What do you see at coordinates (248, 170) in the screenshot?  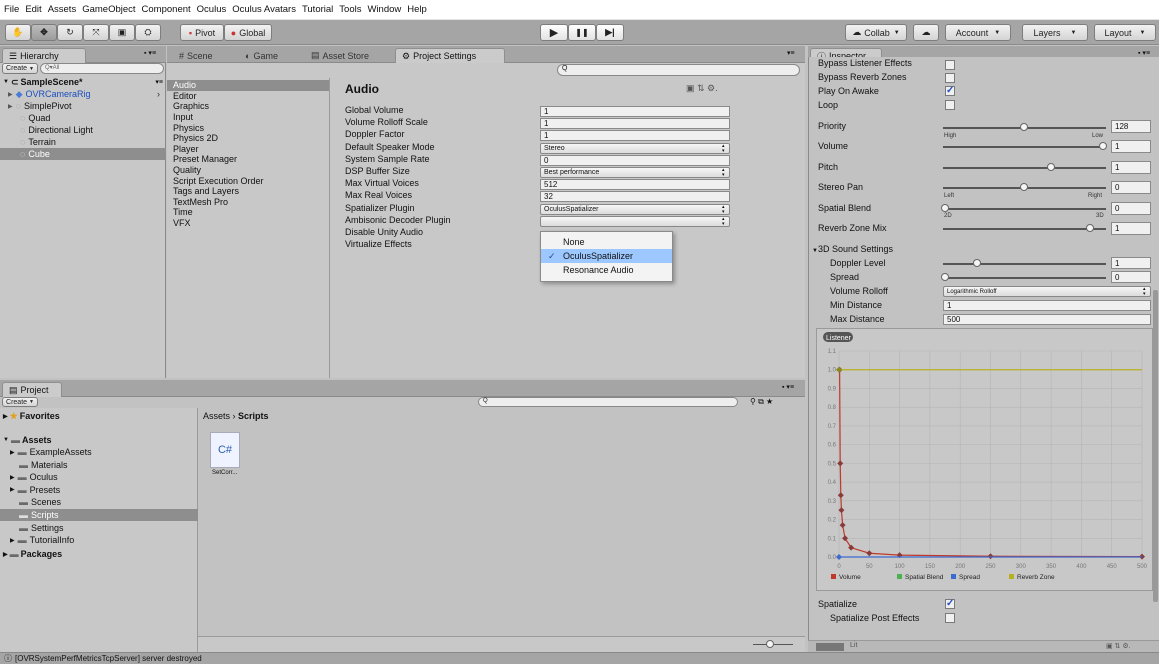 I see `settings-category-item: Quality` at bounding box center [248, 170].